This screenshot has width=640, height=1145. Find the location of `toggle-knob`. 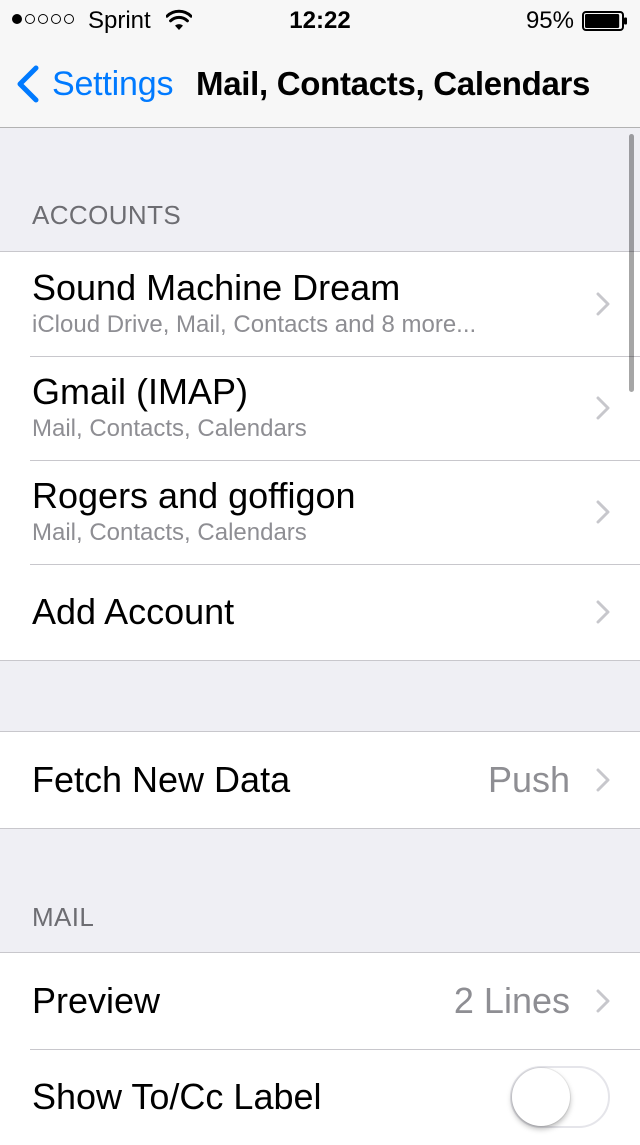

toggle-knob is located at coordinates (541, 1097).